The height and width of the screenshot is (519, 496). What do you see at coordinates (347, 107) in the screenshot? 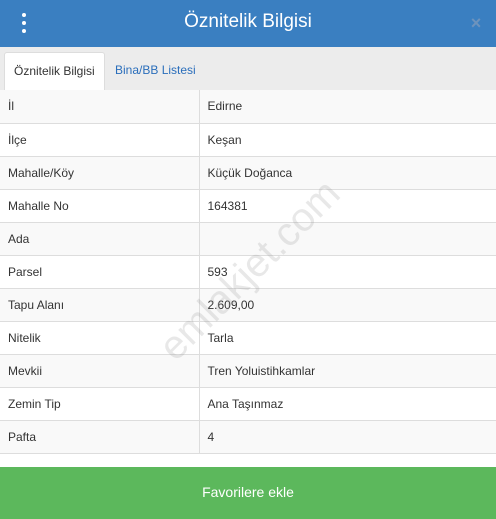
I see `row-value: Edirne` at bounding box center [347, 107].